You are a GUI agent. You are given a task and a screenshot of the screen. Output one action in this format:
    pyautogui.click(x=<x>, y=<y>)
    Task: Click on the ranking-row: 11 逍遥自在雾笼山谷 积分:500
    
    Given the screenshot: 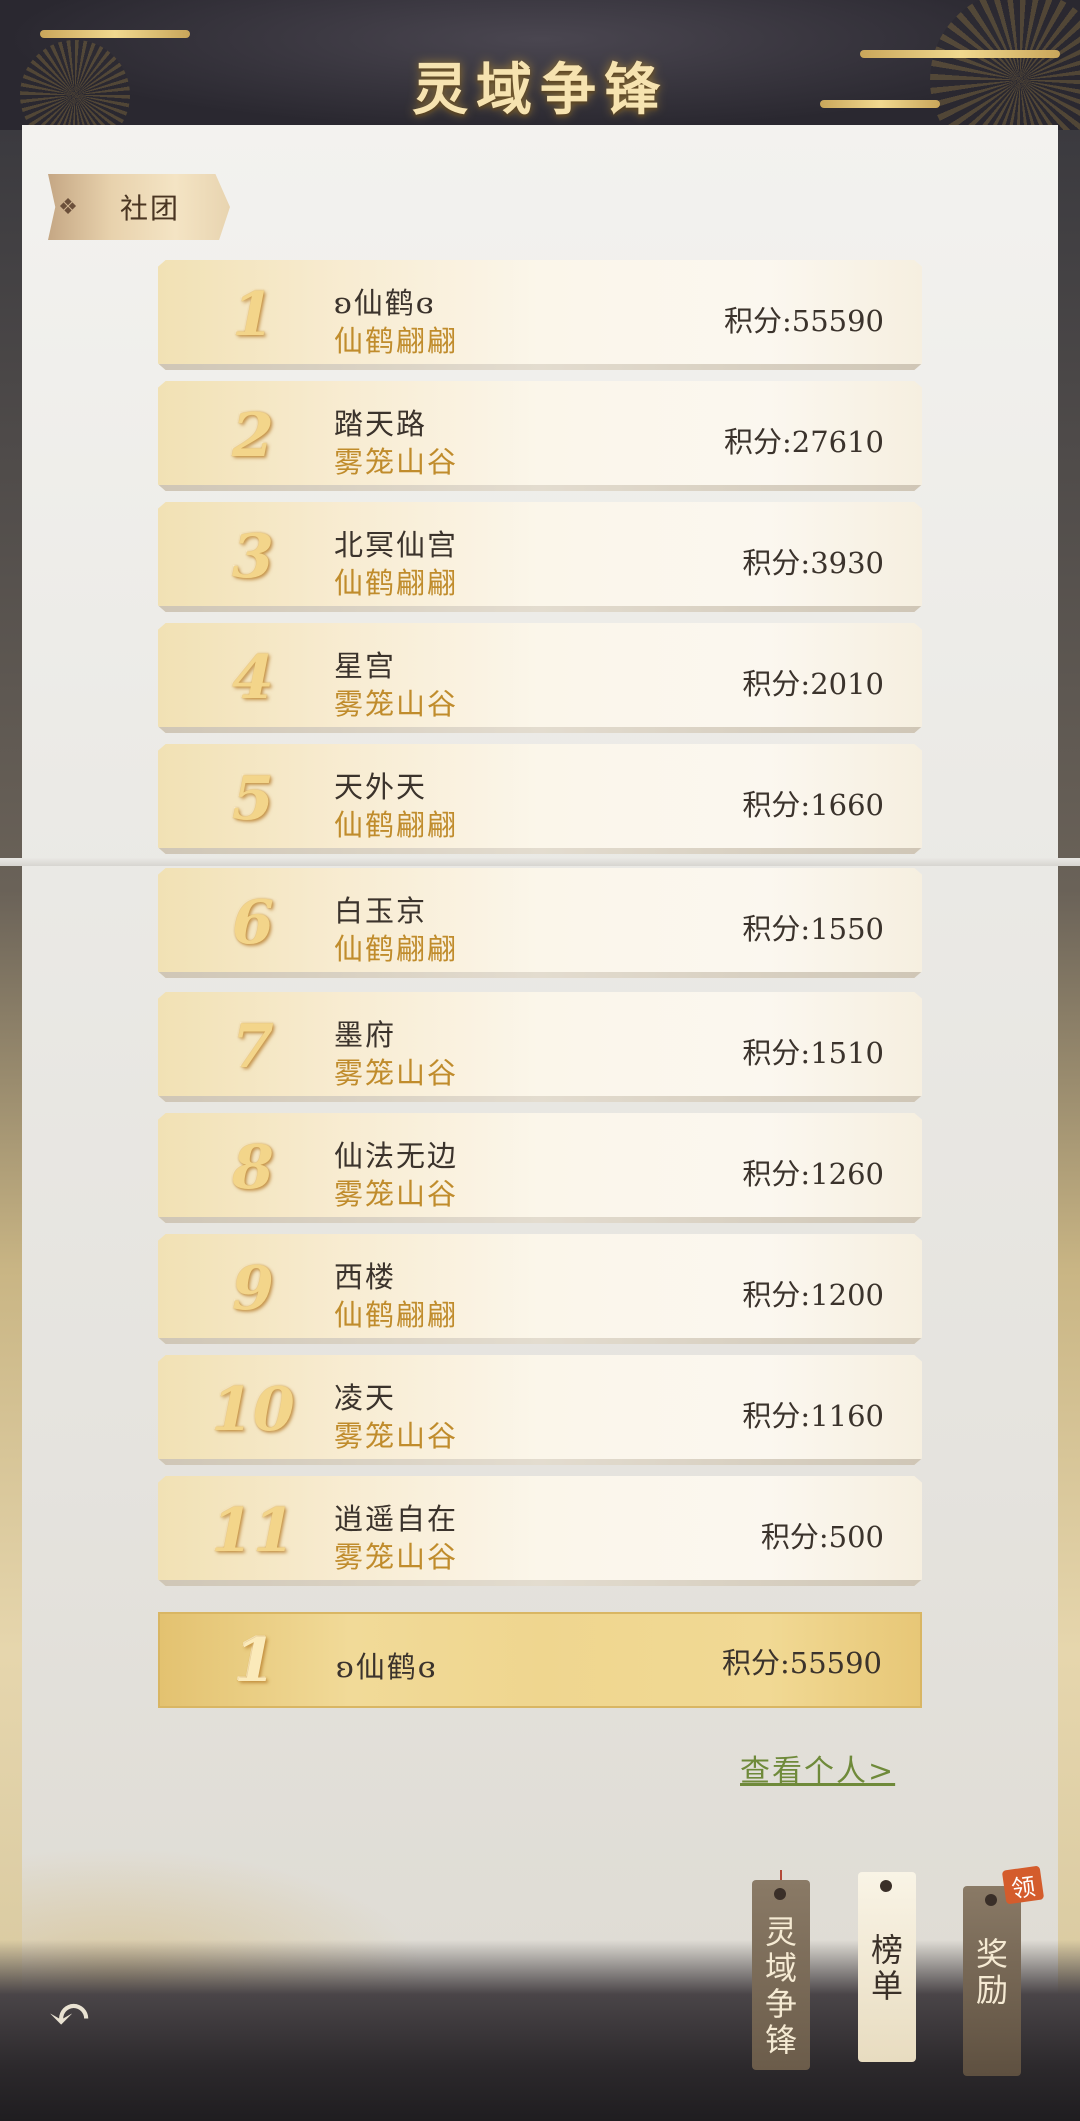 What is the action you would take?
    pyautogui.click(x=540, y=1531)
    